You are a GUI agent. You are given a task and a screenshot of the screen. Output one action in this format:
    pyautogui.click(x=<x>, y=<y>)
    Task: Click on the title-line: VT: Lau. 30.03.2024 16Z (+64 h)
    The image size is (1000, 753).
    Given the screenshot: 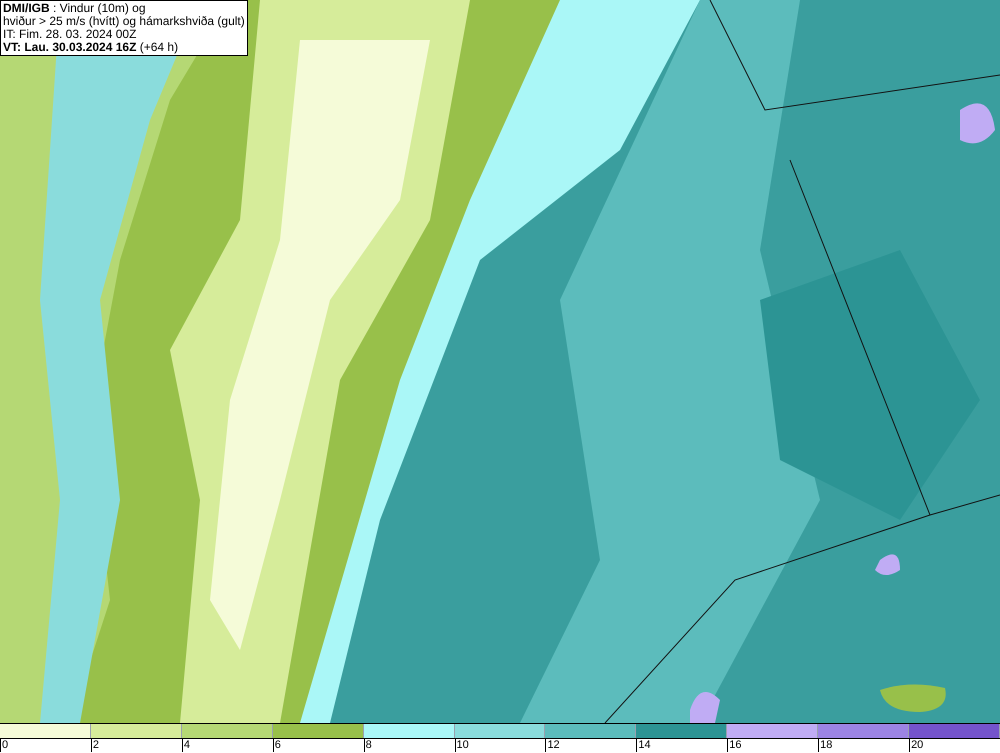 What is the action you would take?
    pyautogui.click(x=91, y=47)
    